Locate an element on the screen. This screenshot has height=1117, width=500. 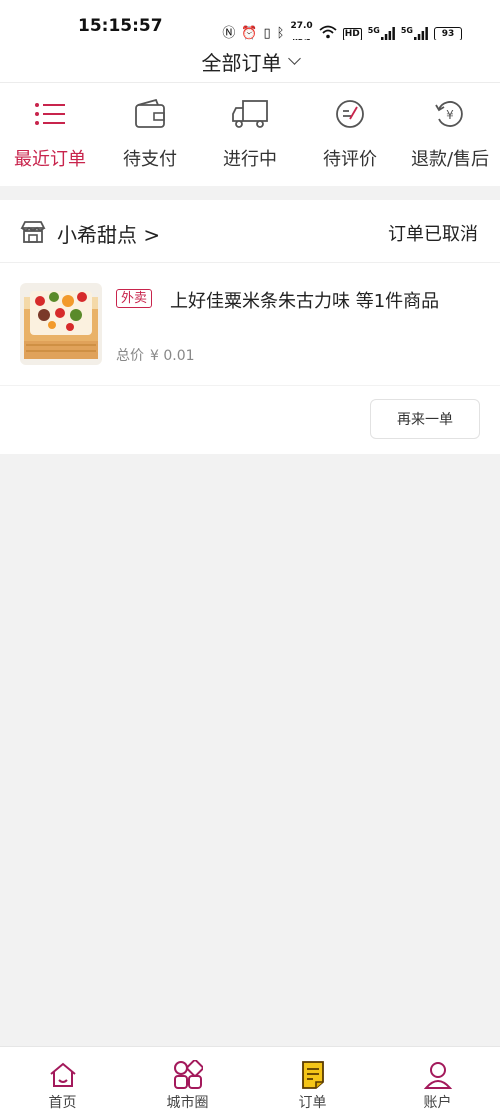
tab-refund-aftersales: ¥ 退款/售后 is located at coordinates (450, 134).